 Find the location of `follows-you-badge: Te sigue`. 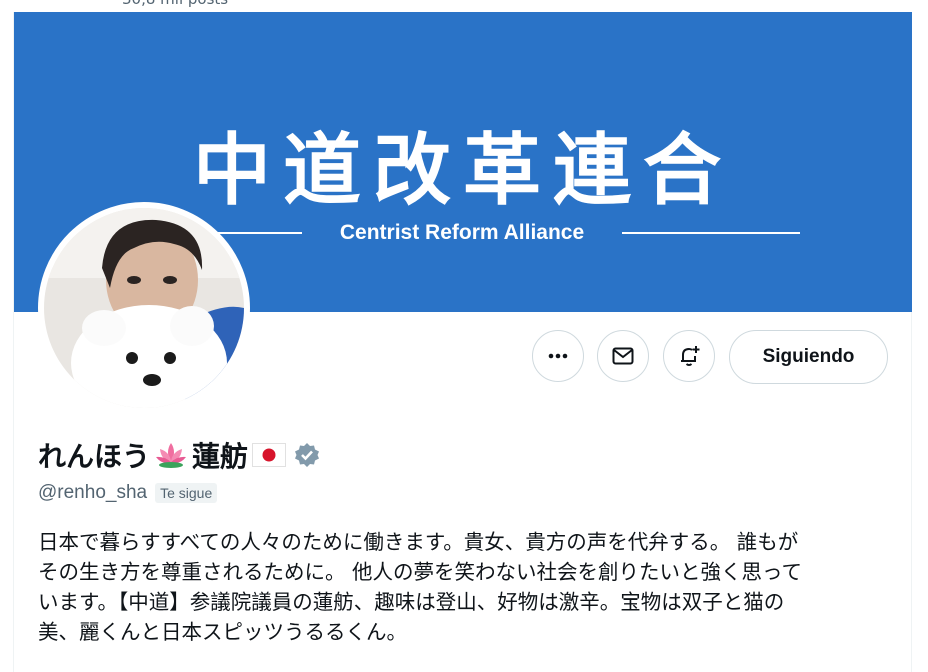

follows-you-badge: Te sigue is located at coordinates (186, 493).